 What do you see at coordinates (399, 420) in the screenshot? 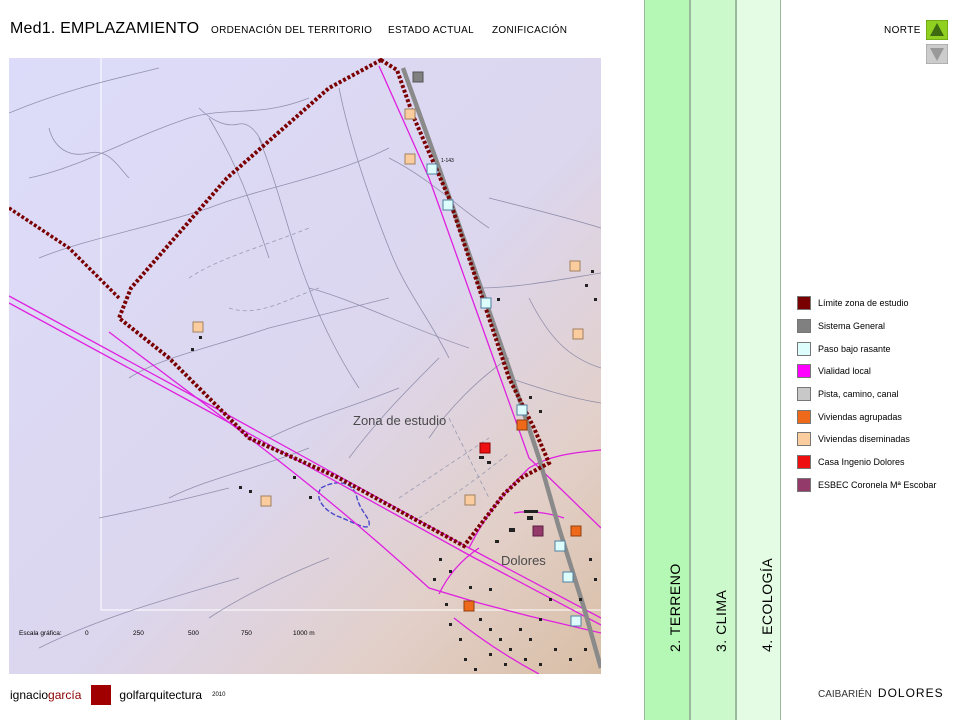
I see `study-zone-label: Zona de estudio` at bounding box center [399, 420].